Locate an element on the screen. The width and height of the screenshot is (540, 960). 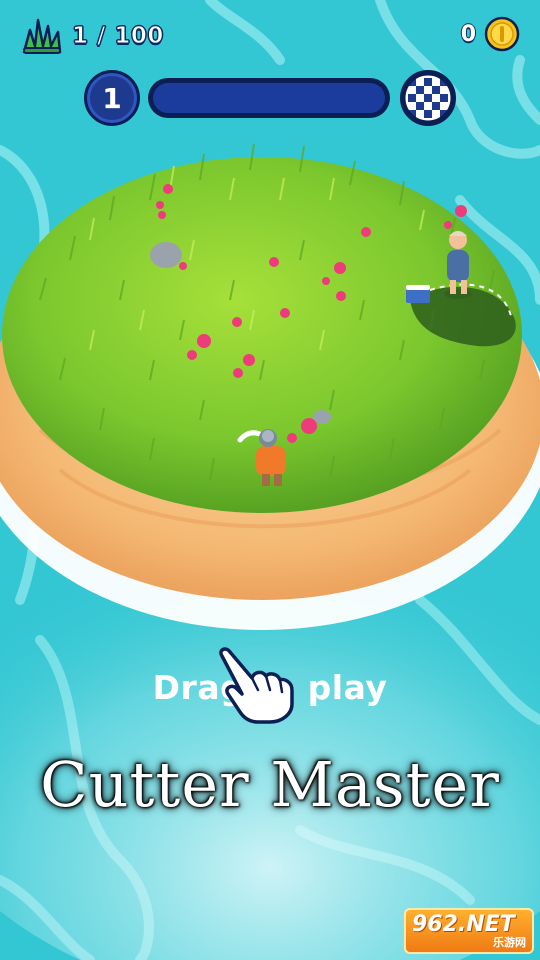
level-progress: 1 is located at coordinates (271, 98).